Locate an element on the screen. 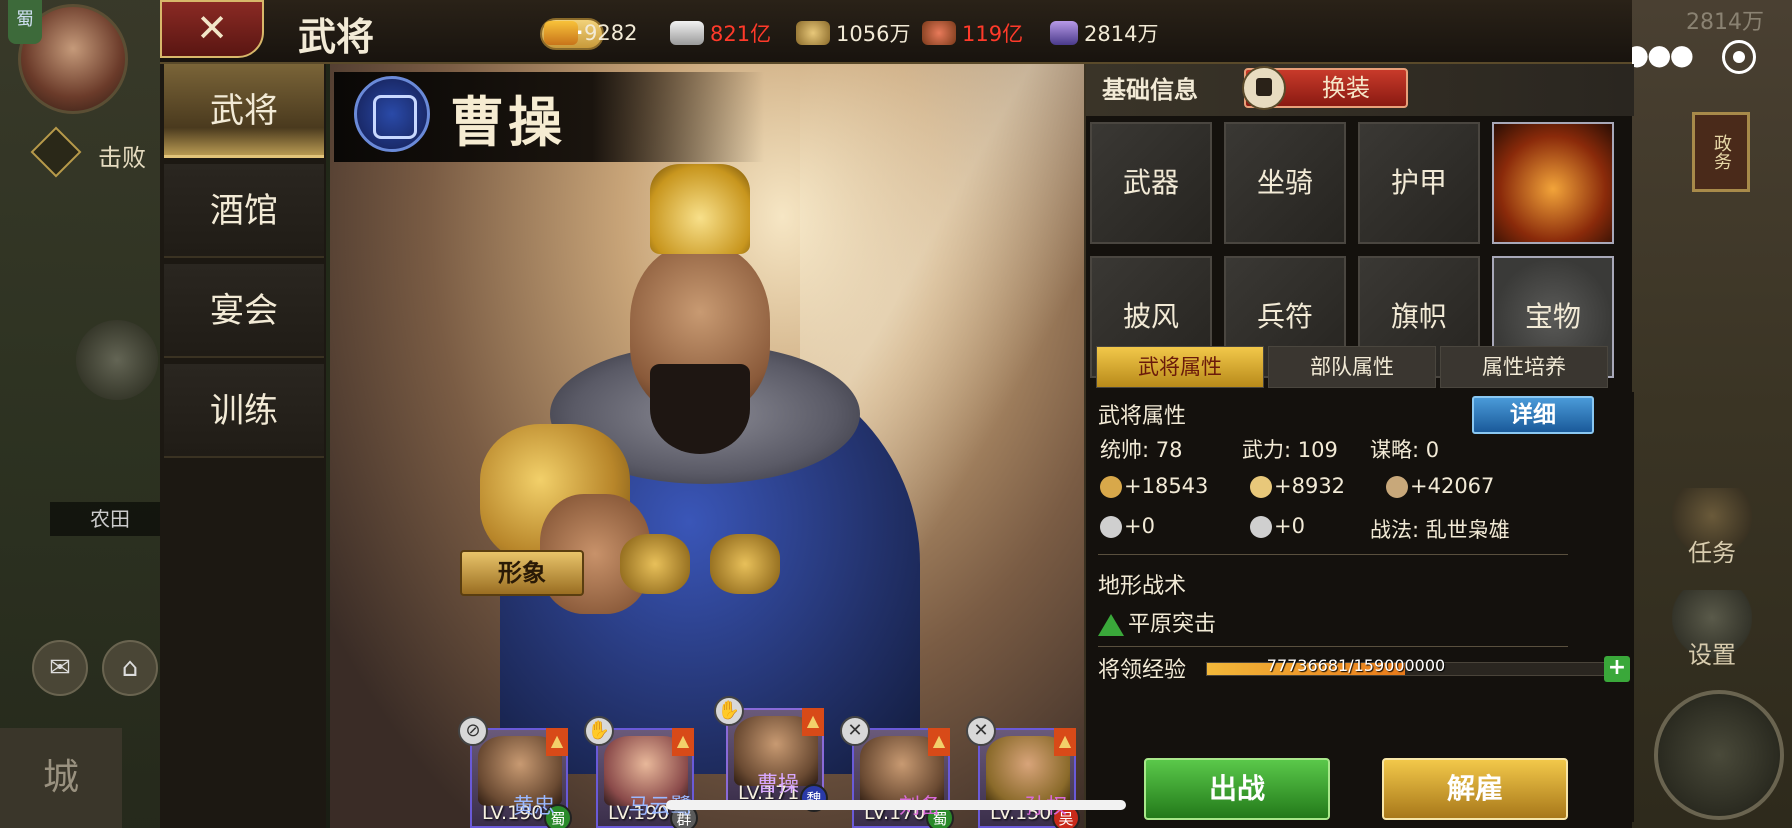 This screenshot has height=828, width=1792. slot-weapon: 武器 is located at coordinates (1151, 183).